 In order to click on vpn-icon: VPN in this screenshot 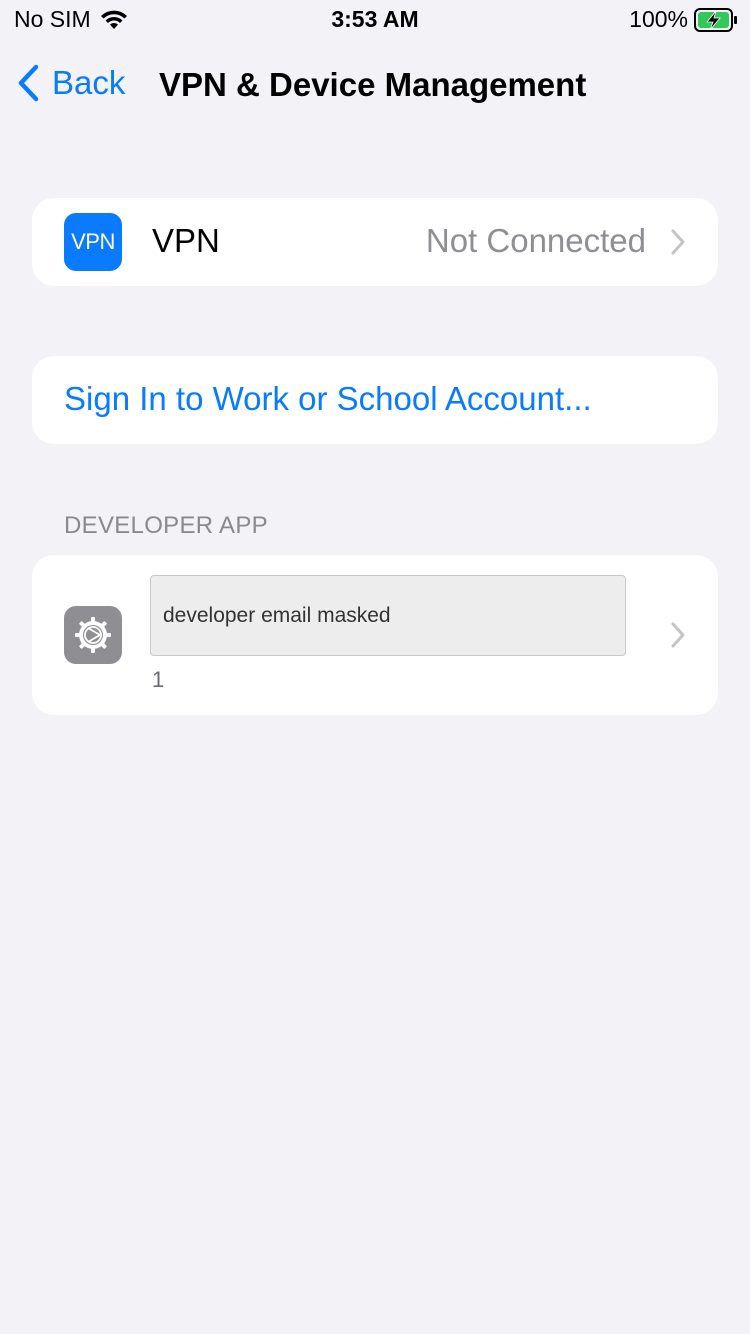, I will do `click(93, 242)`.